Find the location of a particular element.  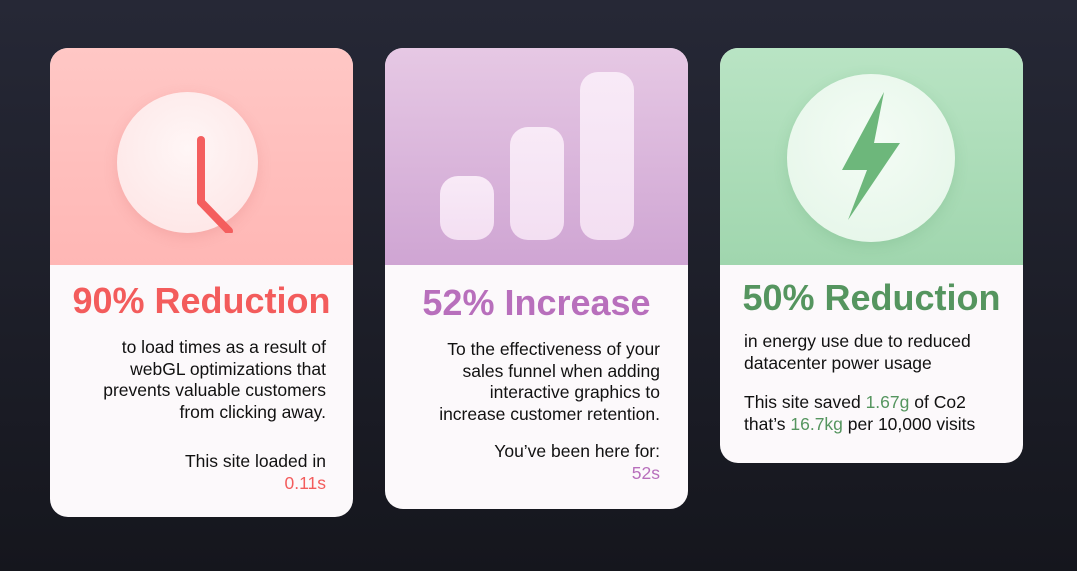

stat-value: 52s is located at coordinates (645, 472).